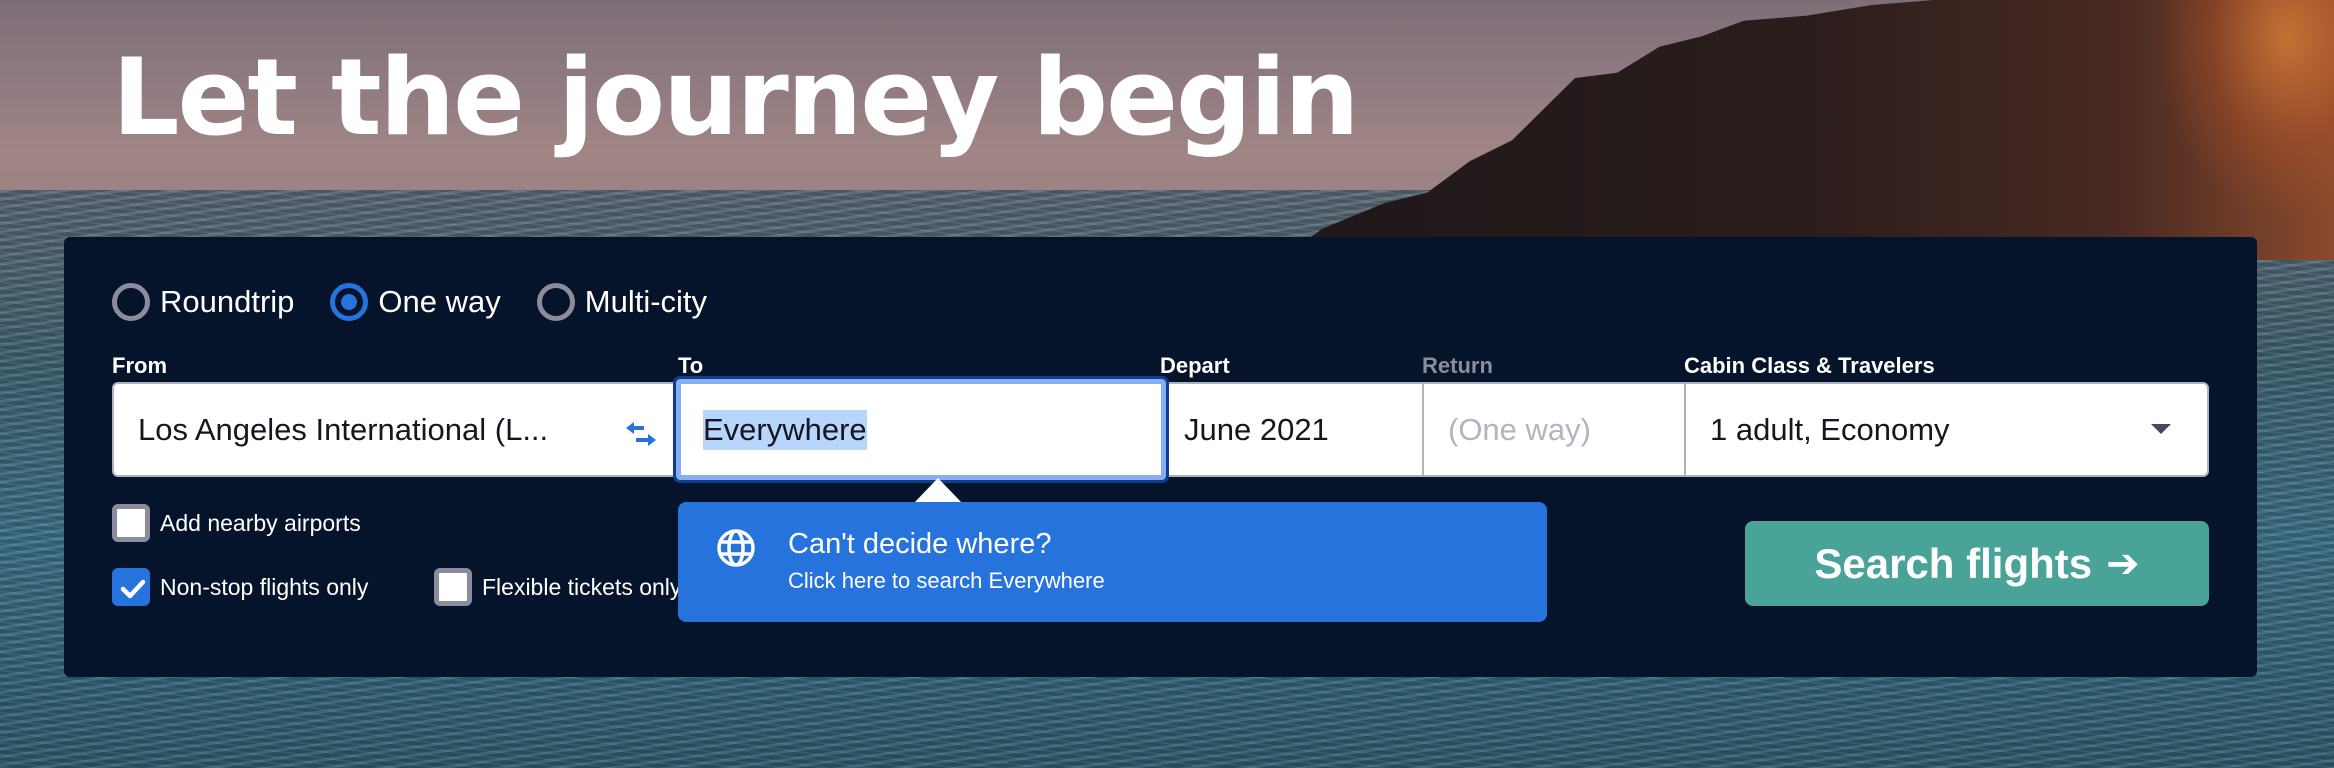  What do you see at coordinates (921, 429) in the screenshot?
I see `to-input: Everywhere` at bounding box center [921, 429].